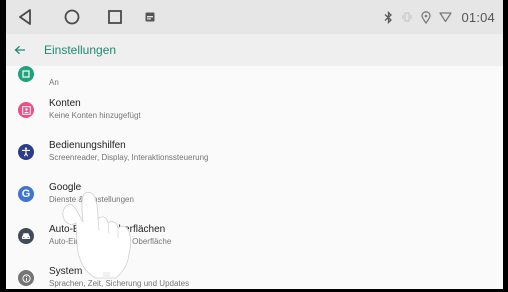 This screenshot has width=508, height=292. What do you see at coordinates (254, 74) in the screenshot?
I see `settings-item-previous: An` at bounding box center [254, 74].